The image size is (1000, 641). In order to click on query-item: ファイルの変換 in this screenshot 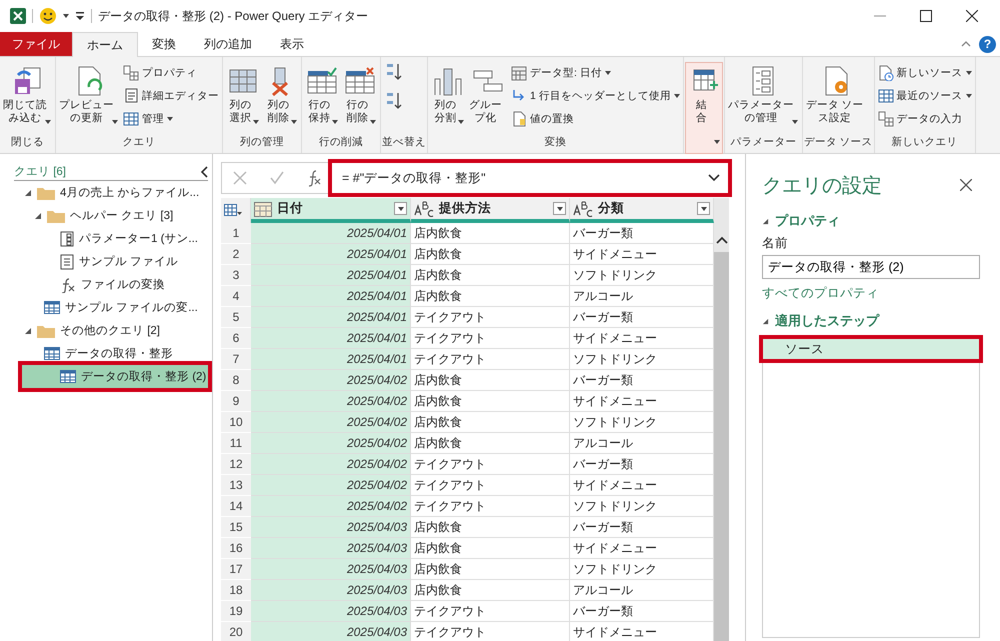, I will do `click(107, 284)`.